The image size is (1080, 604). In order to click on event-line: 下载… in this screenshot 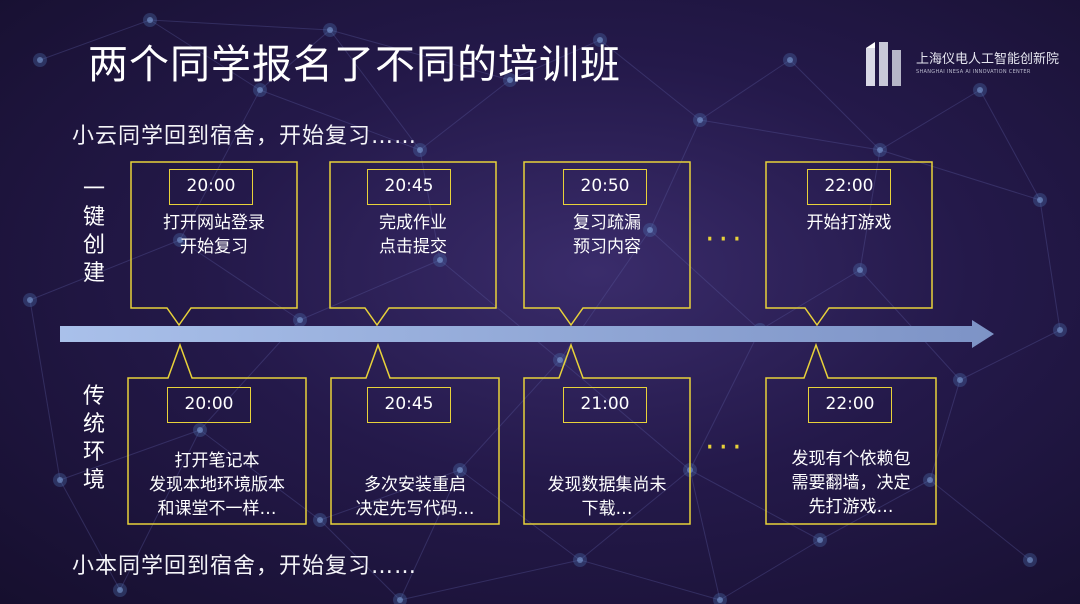, I will do `click(607, 509)`.